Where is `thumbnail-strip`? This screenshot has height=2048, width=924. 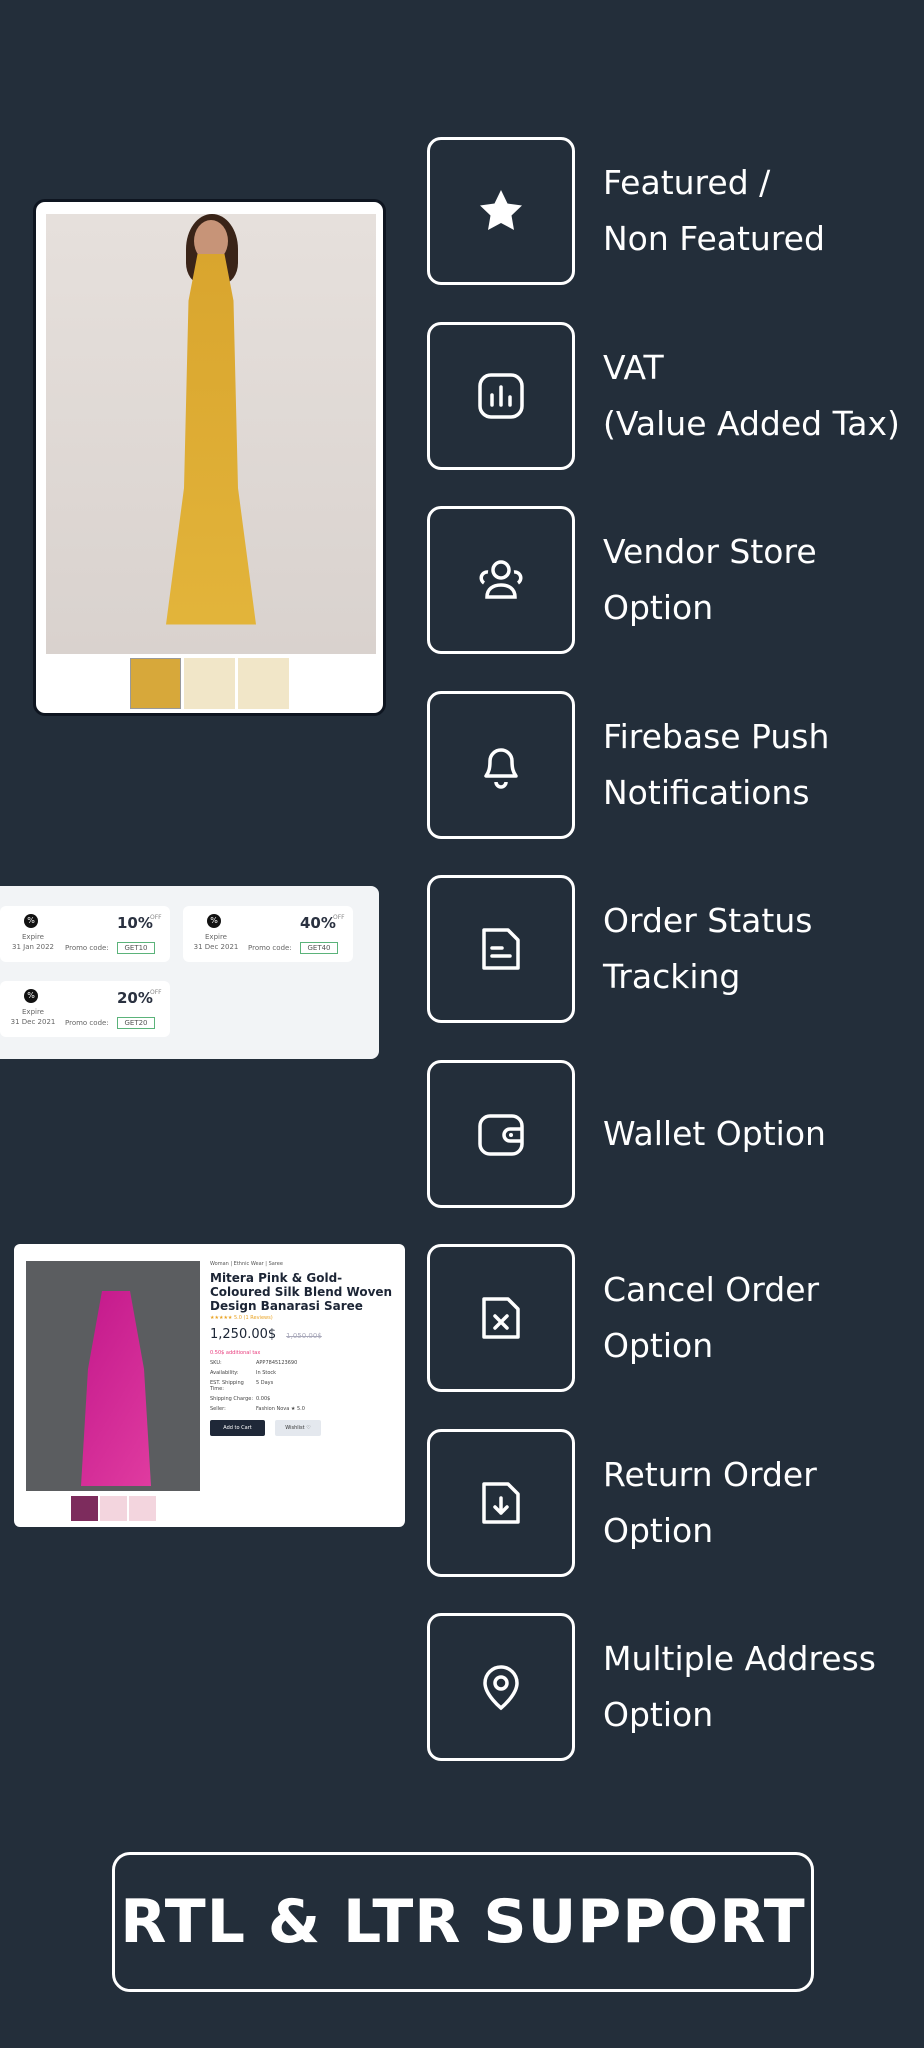
thumbnail-strip is located at coordinates (209, 683).